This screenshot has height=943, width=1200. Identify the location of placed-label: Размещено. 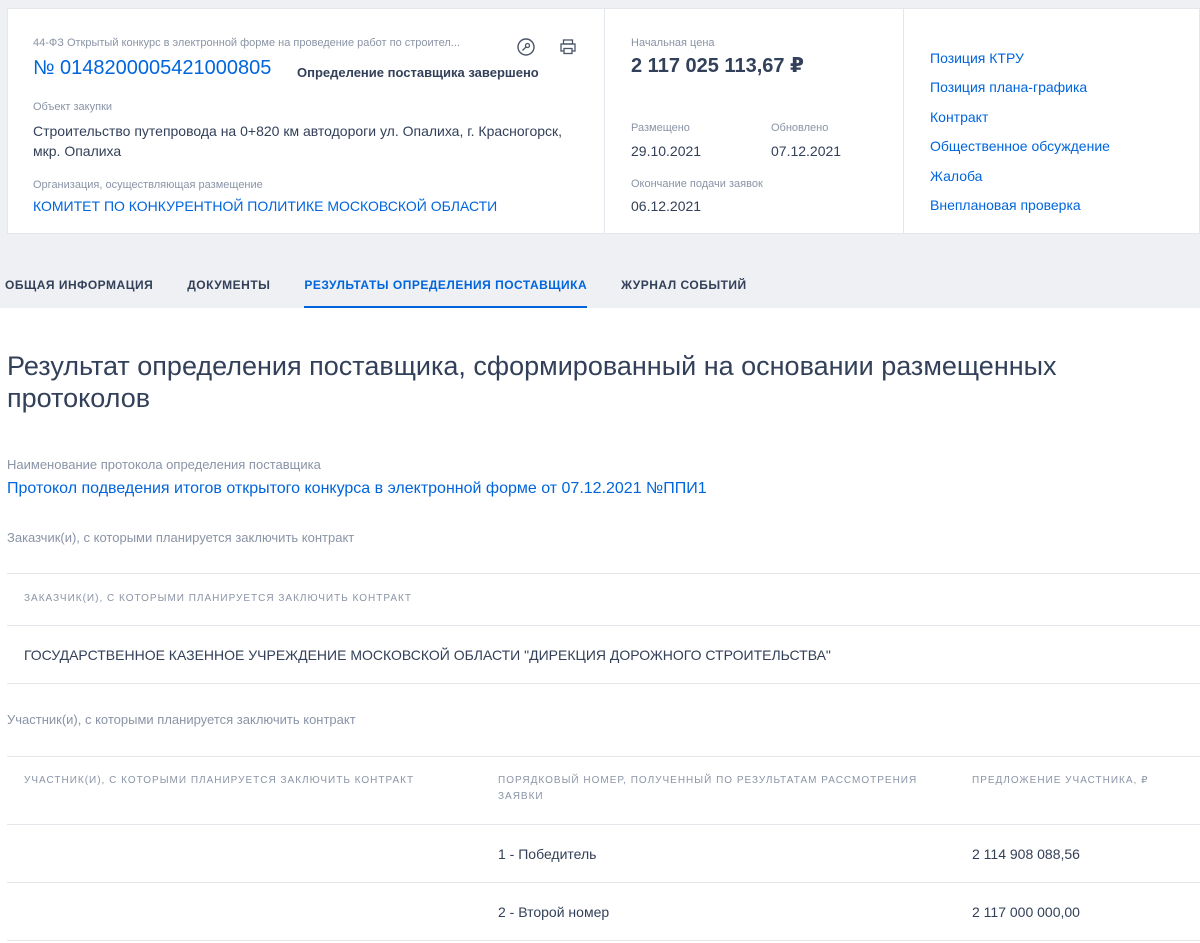
(660, 128).